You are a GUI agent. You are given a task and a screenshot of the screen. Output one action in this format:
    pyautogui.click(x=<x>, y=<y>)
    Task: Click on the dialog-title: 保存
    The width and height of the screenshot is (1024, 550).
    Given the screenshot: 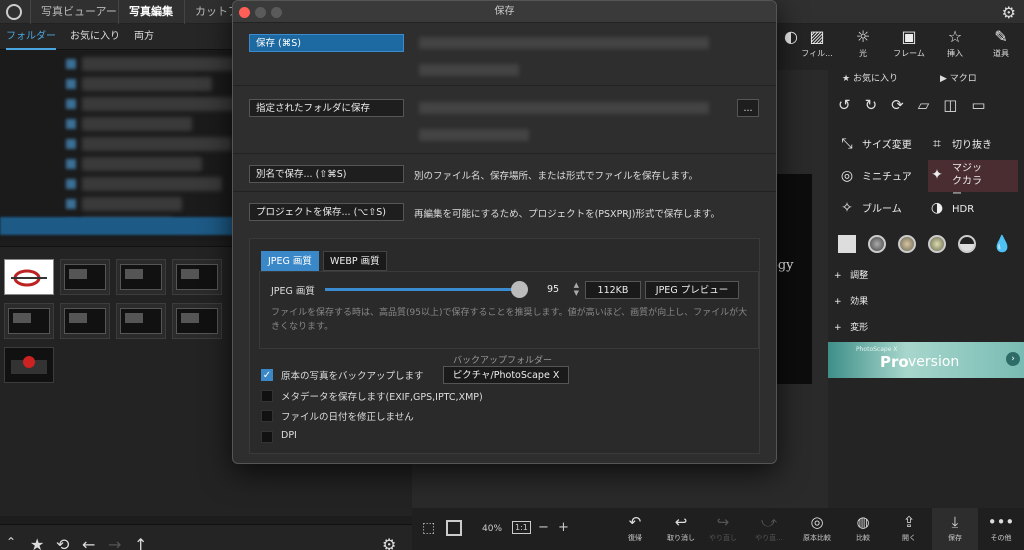 What is the action you would take?
    pyautogui.click(x=504, y=11)
    